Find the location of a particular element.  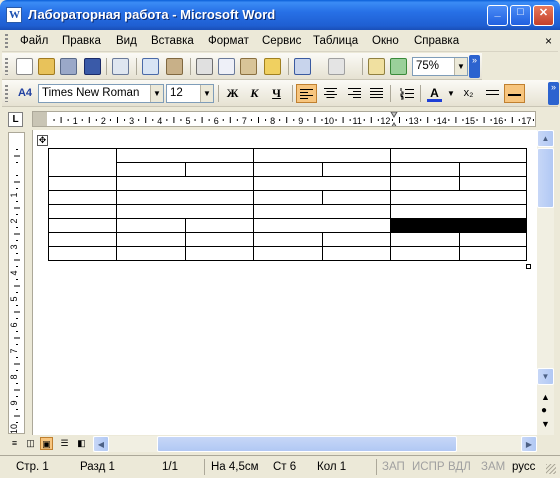

selected-table-cell is located at coordinates (458, 225).